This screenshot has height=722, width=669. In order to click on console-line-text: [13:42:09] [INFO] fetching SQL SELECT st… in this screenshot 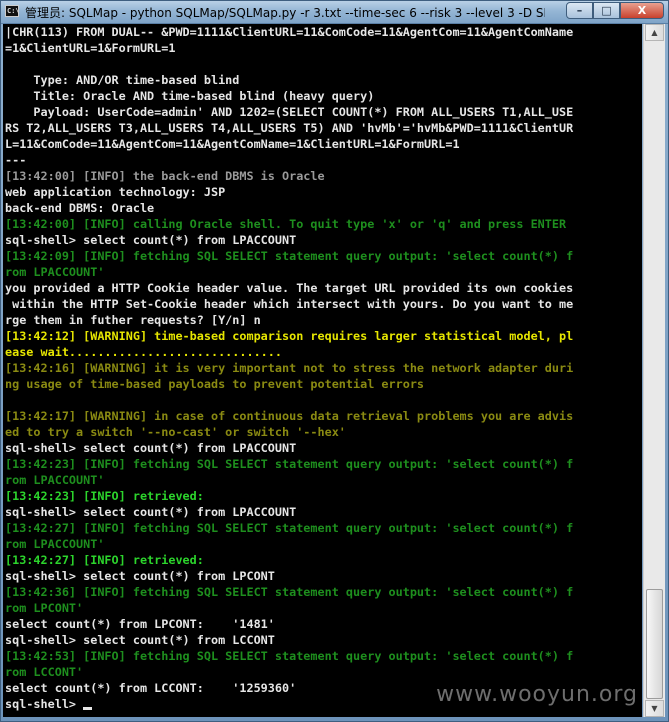, I will do `click(289, 256)`.